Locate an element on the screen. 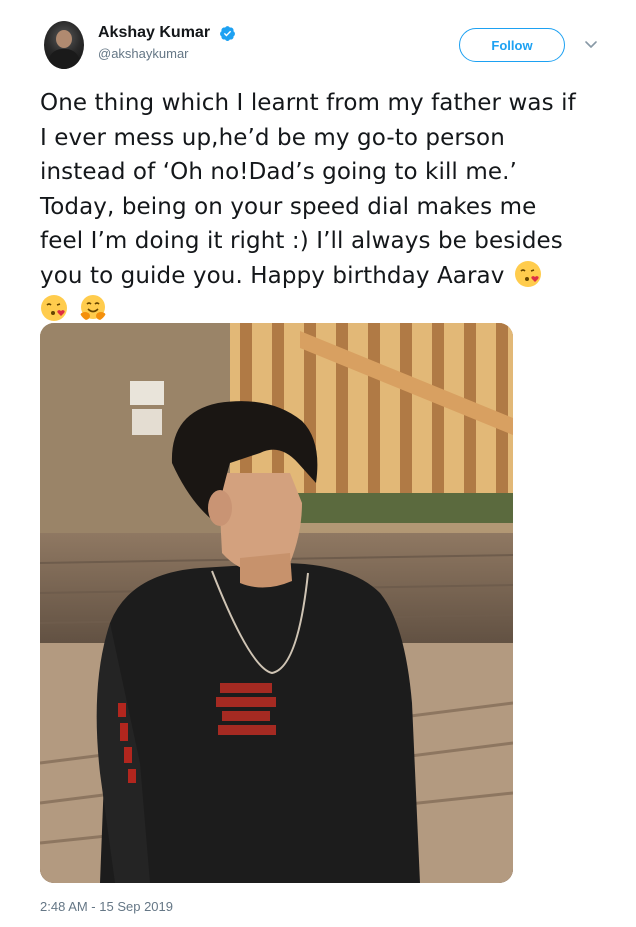 This screenshot has width=636, height=927. follow-button: Follow is located at coordinates (512, 45).